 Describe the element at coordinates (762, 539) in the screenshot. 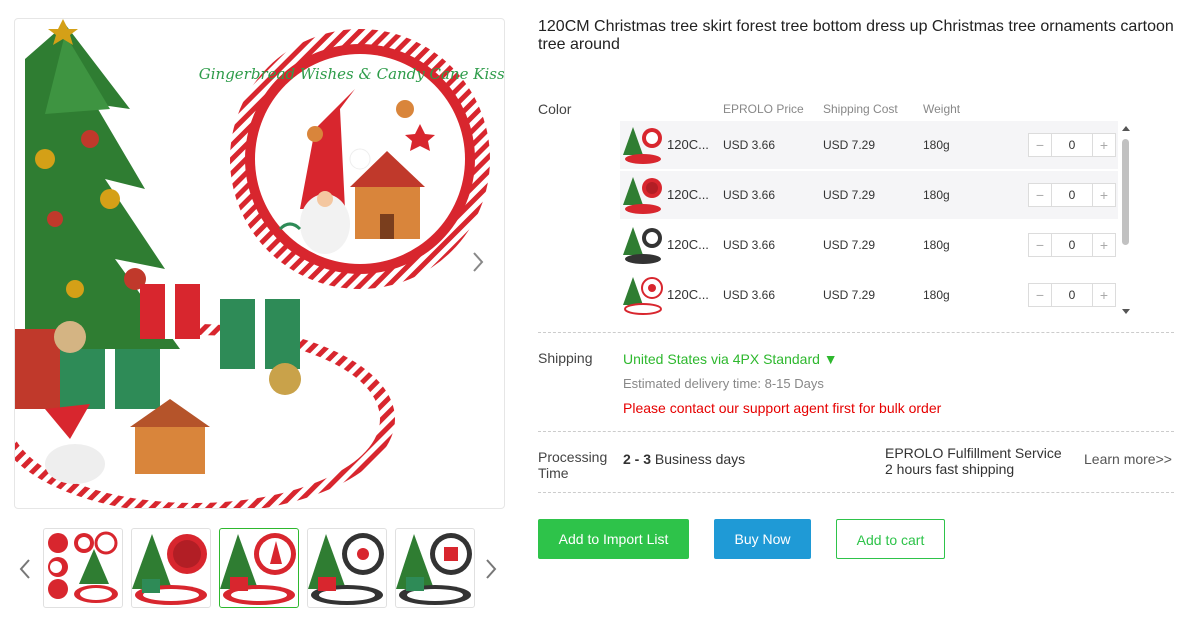

I see `buy-now-button: Buy Now` at that location.